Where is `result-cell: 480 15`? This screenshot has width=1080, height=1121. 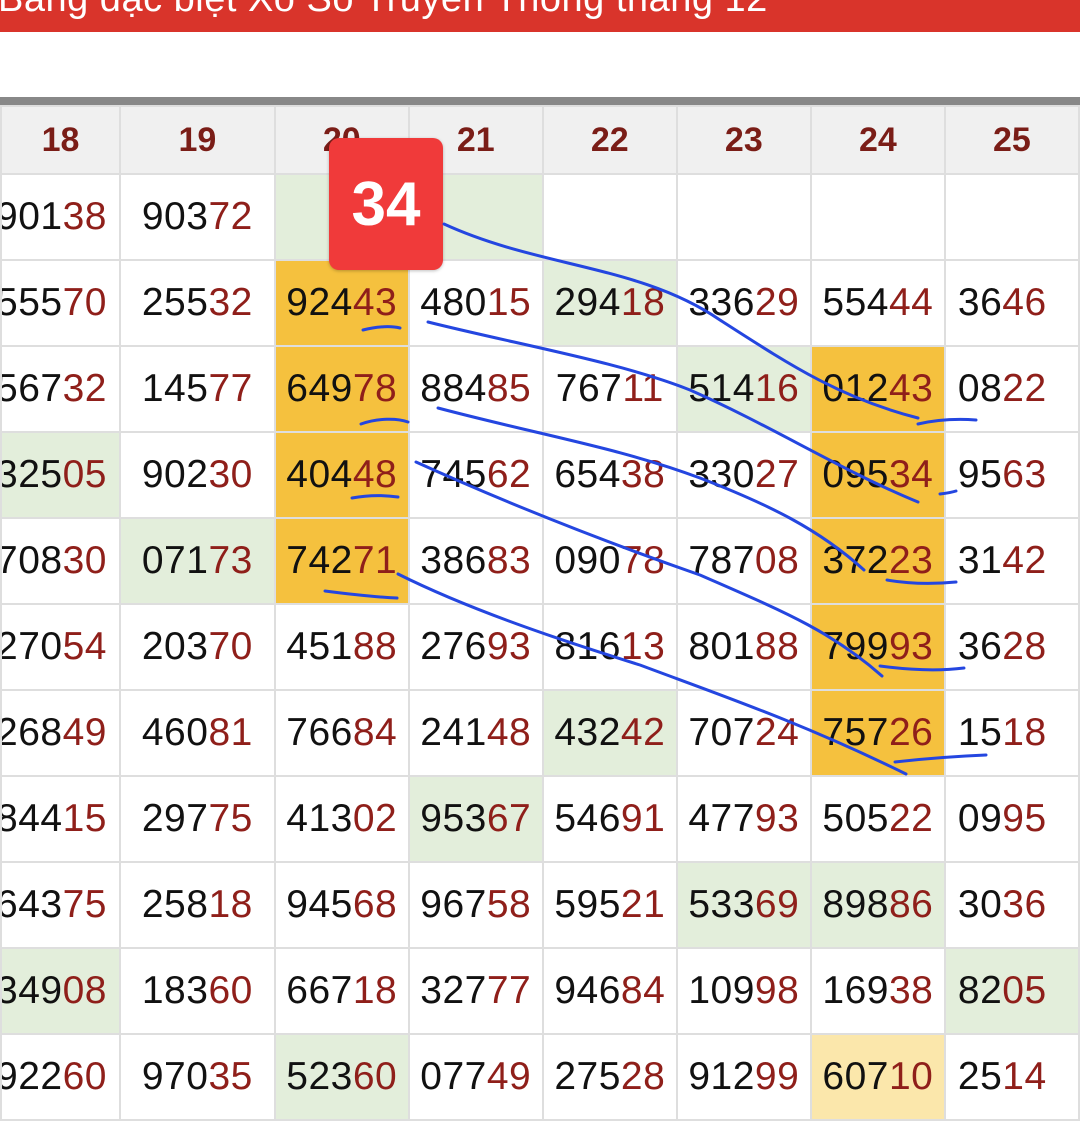
result-cell: 480 15 is located at coordinates (475, 303).